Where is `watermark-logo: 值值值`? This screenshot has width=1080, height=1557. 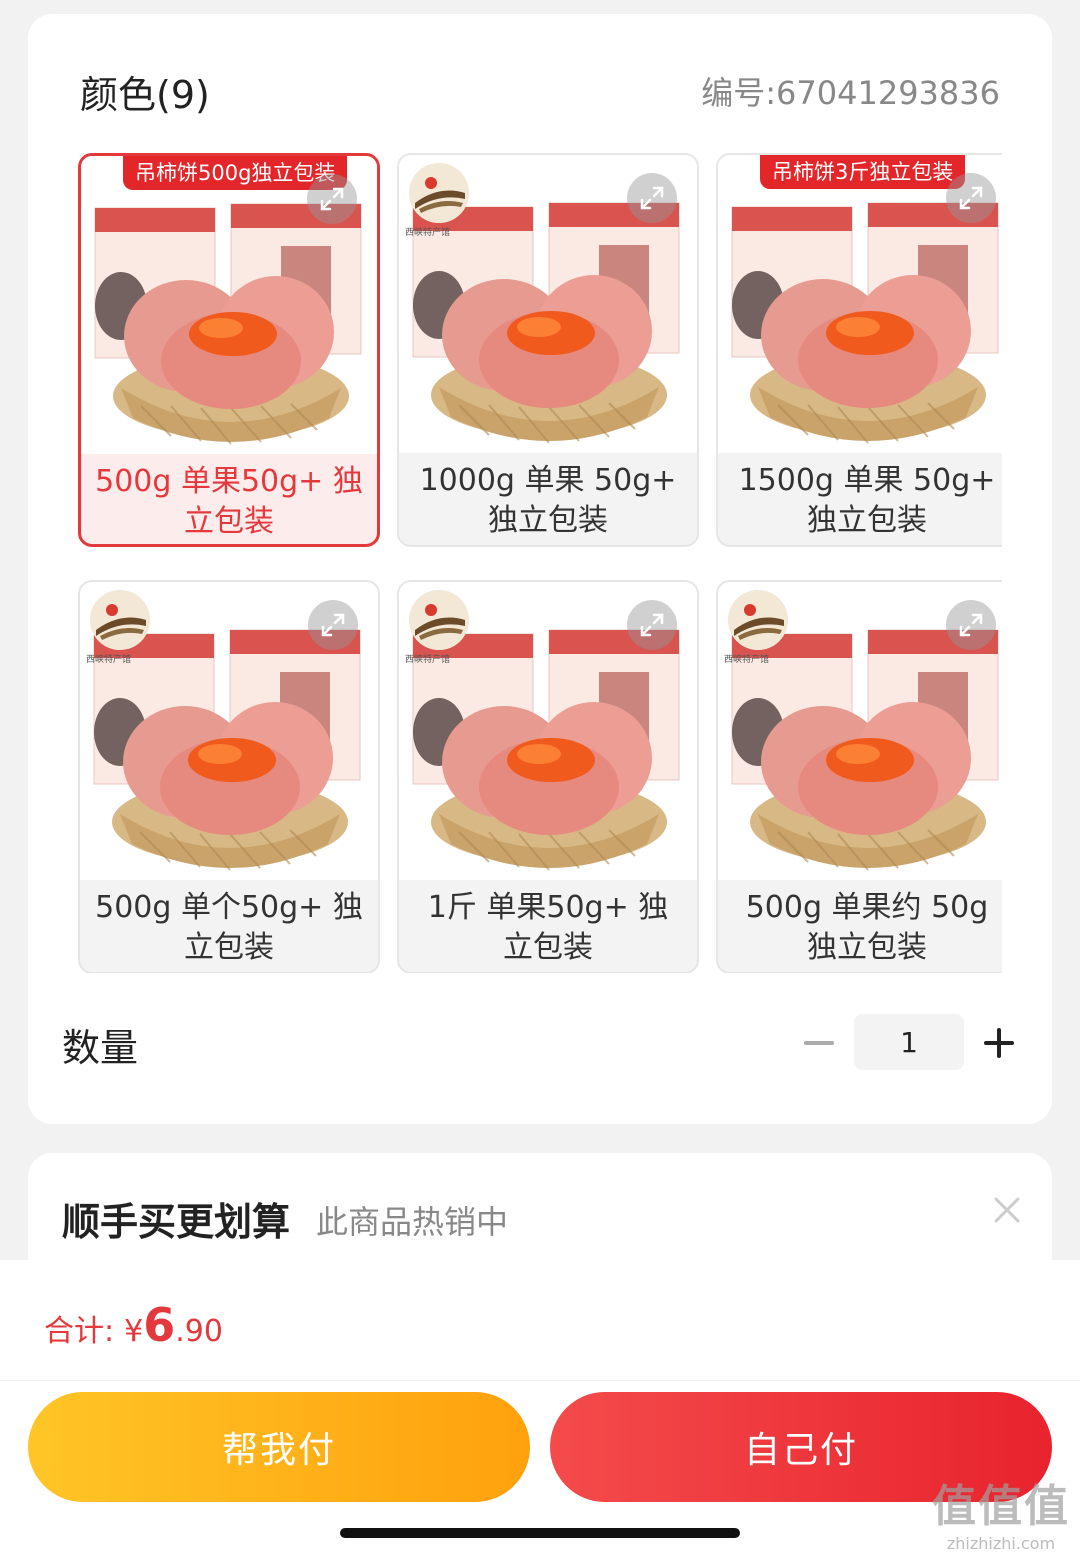
watermark-logo: 值值值 is located at coordinates (1001, 1506).